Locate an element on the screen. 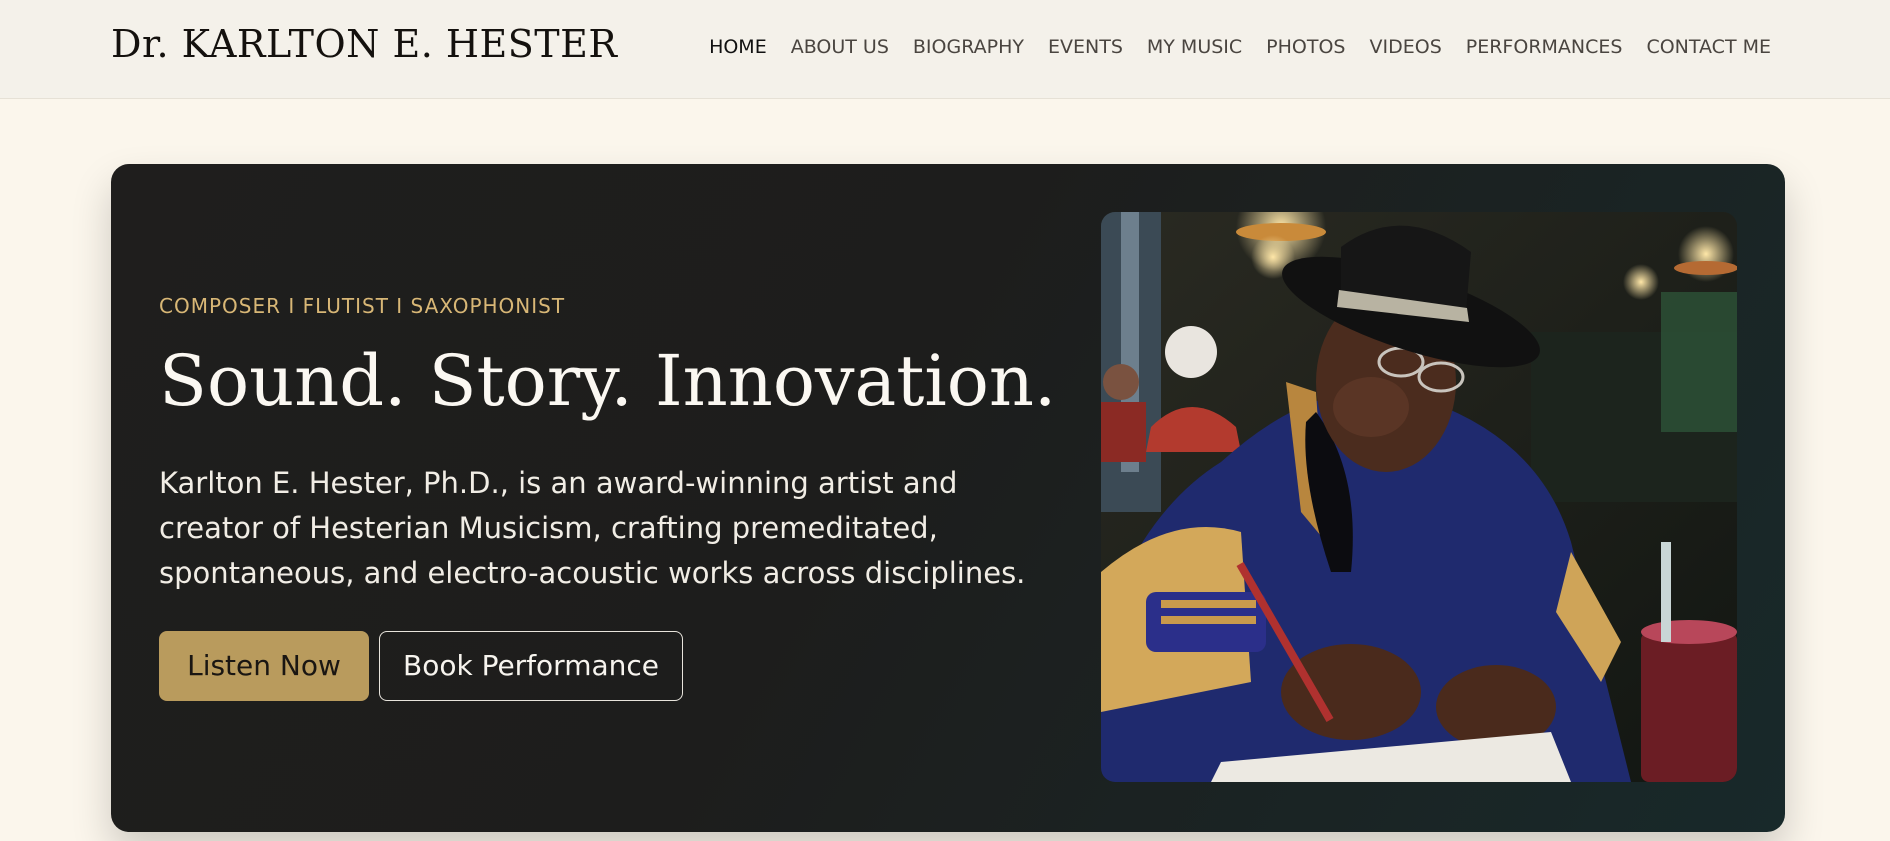  hero-eyebrow: COMPOSER I FLUTIST I SAXOPHONIST is located at coordinates (362, 306).